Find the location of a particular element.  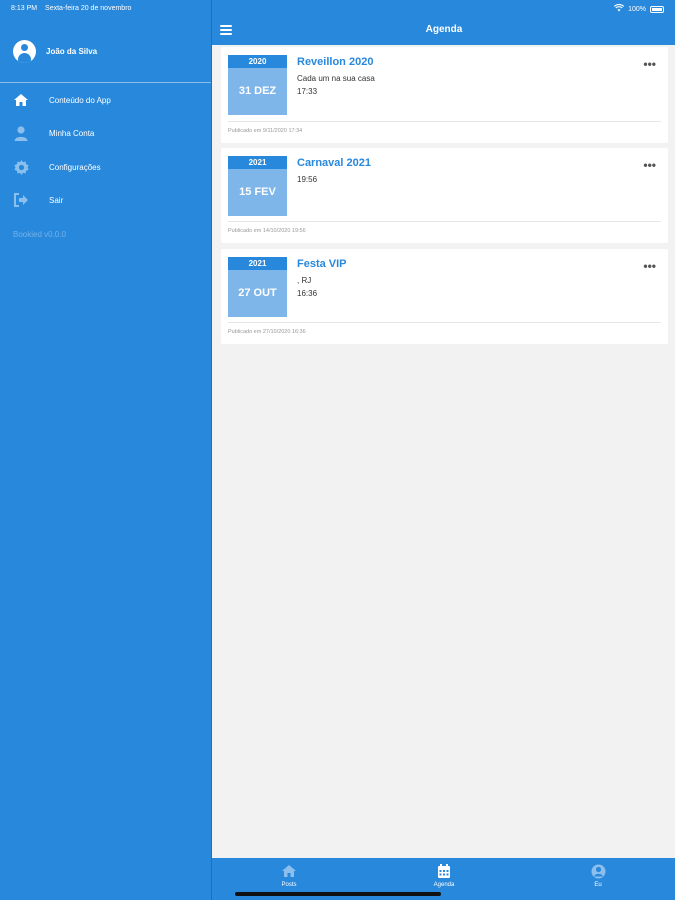

published-date: Publicado em 27/10/2020 16:36 is located at coordinates (267, 332).